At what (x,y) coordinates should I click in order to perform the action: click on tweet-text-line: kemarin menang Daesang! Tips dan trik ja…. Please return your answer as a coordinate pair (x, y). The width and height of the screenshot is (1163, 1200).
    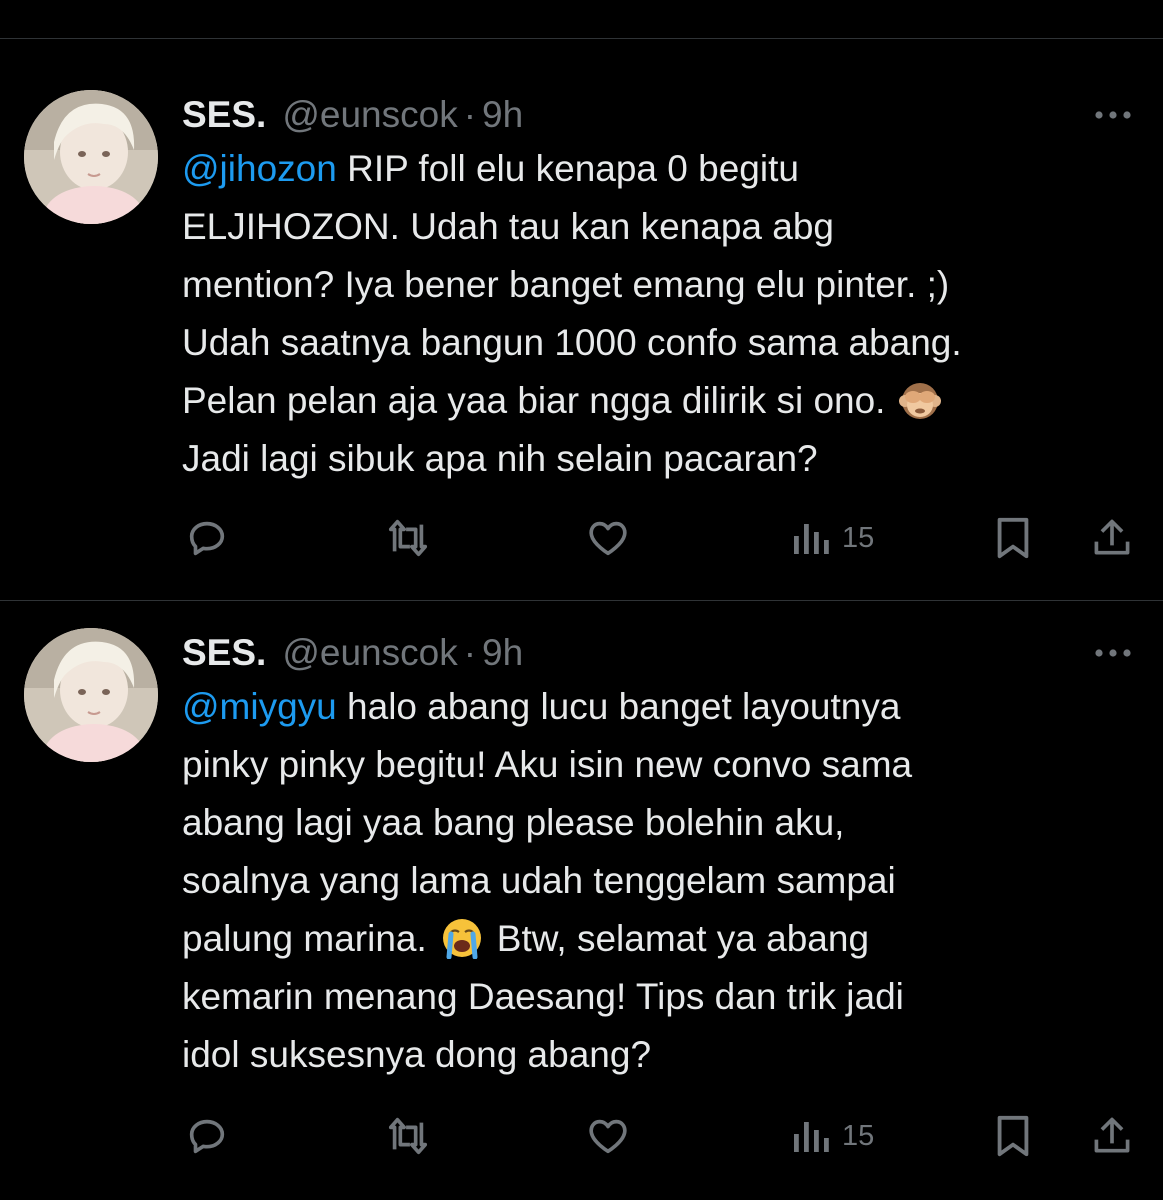
    Looking at the image, I should click on (543, 996).